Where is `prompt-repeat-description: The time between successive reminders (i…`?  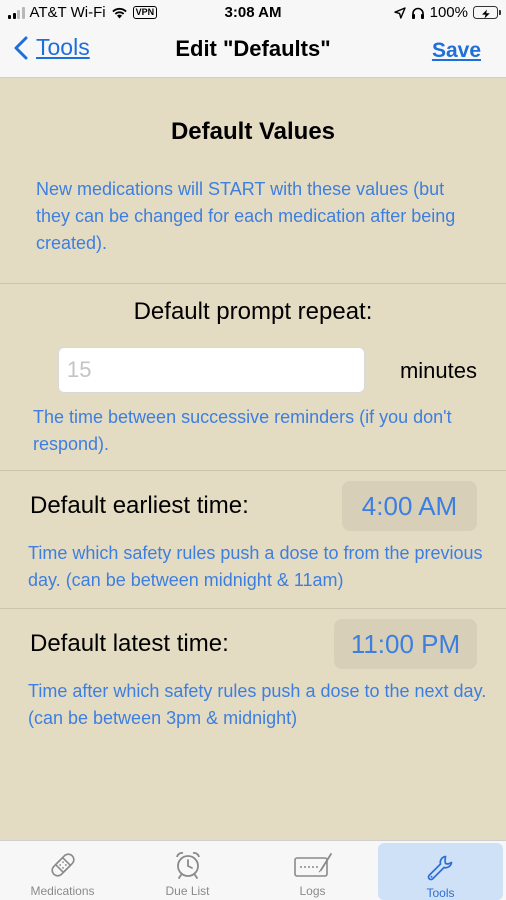
prompt-repeat-description: The time between successive reminders (i… is located at coordinates (242, 430).